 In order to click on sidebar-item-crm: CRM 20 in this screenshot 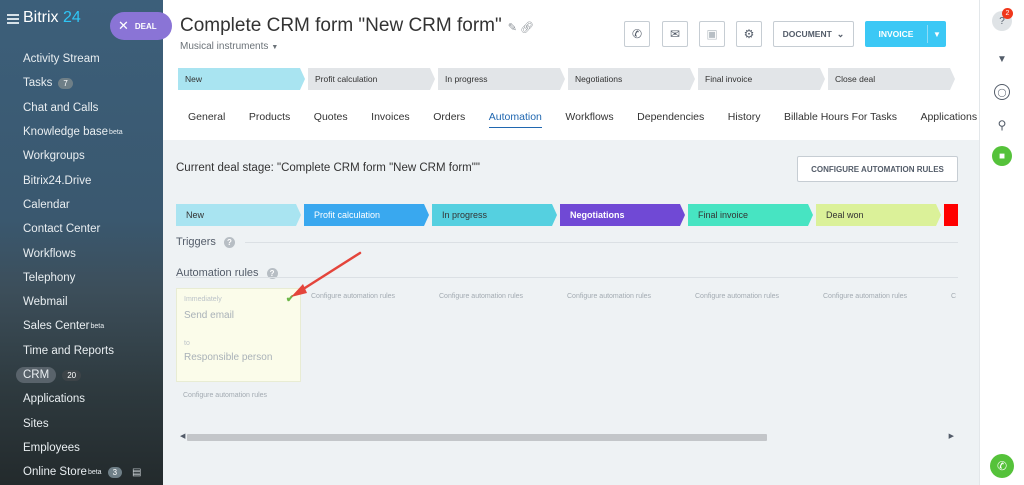, I will do `click(81, 375)`.